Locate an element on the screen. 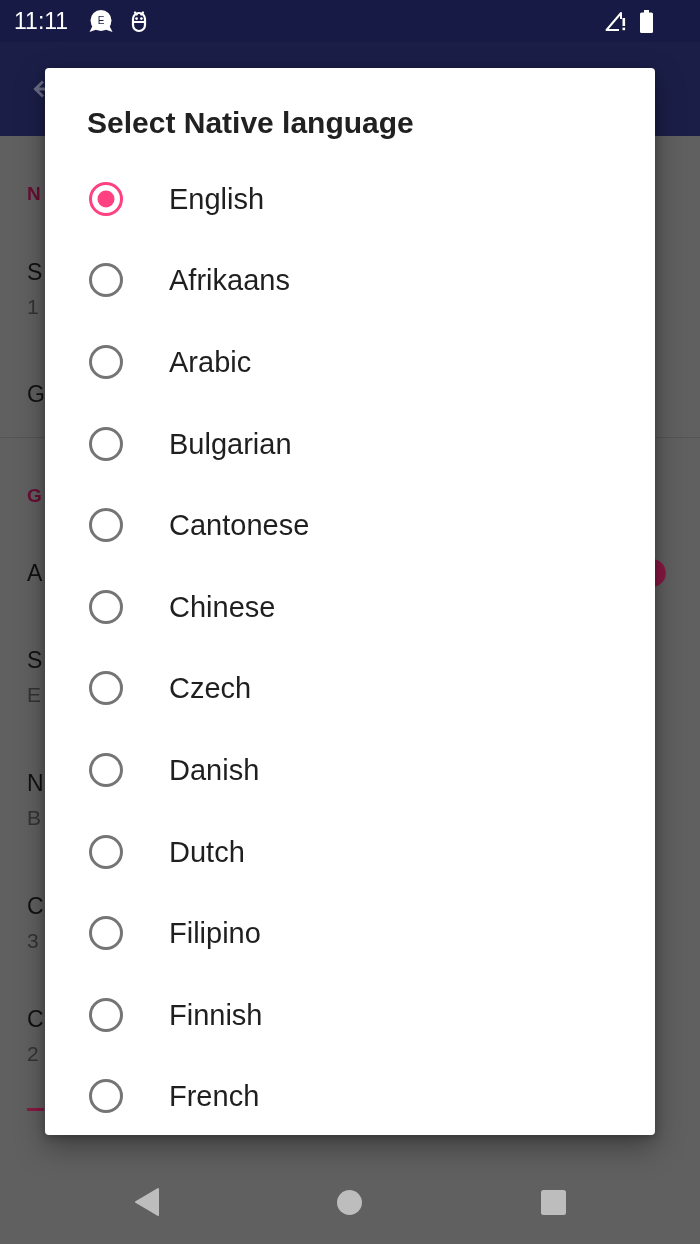  battery-icon is located at coordinates (646, 21).